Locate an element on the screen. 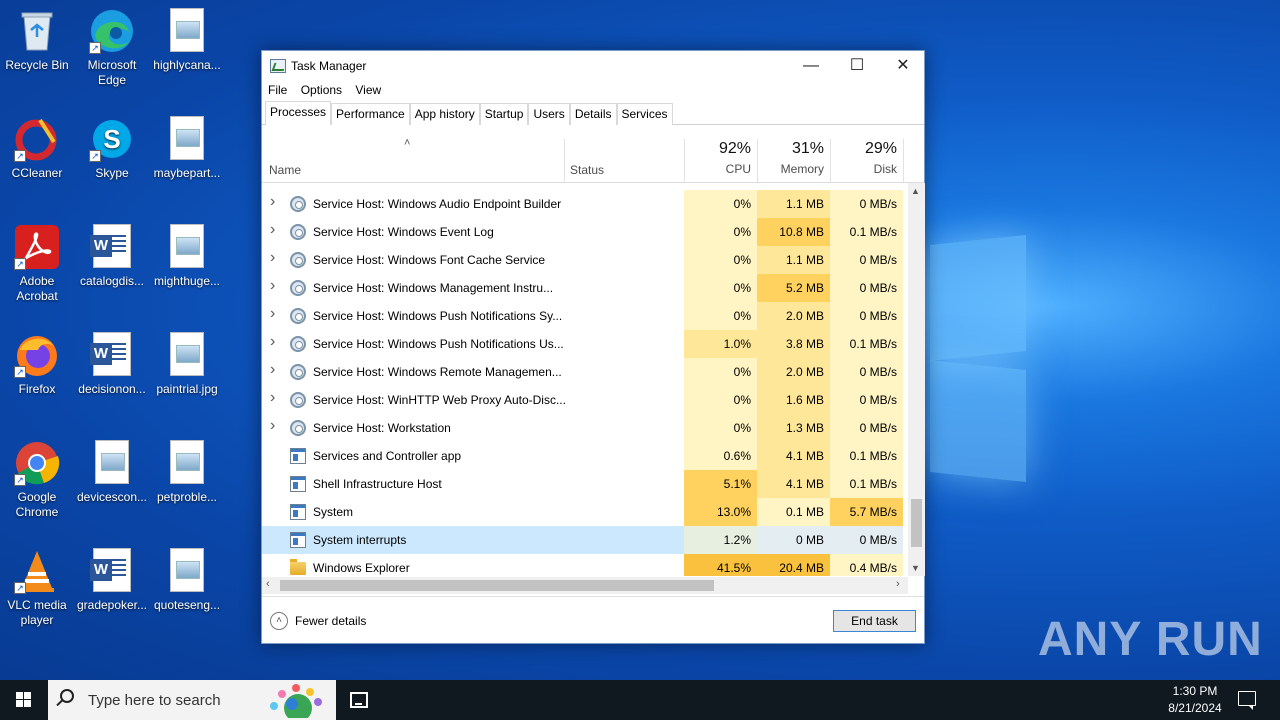  scroll-left-icon: ‹ is located at coordinates (268, 584).